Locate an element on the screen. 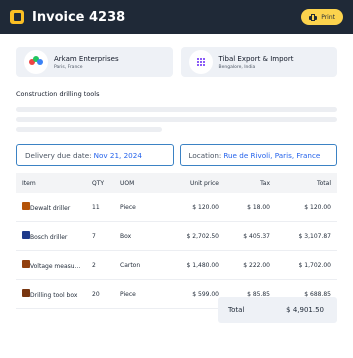 The width and height of the screenshot is (353, 358). party-card-seller: Arkam Enterprises Paris, France is located at coordinates (94, 62).